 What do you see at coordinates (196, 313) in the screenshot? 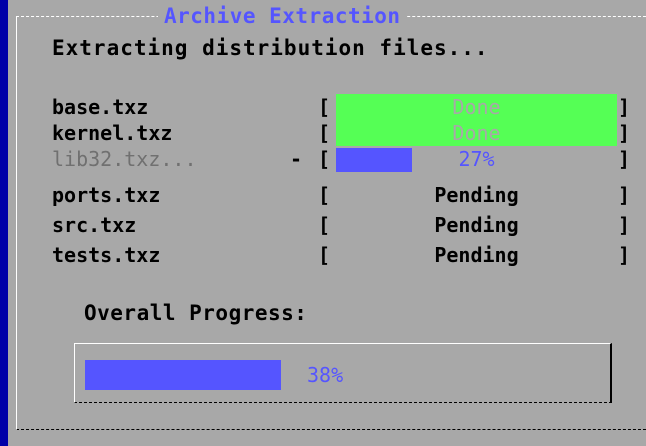
I see `overall-progress-label: Overall Progress:` at bounding box center [196, 313].